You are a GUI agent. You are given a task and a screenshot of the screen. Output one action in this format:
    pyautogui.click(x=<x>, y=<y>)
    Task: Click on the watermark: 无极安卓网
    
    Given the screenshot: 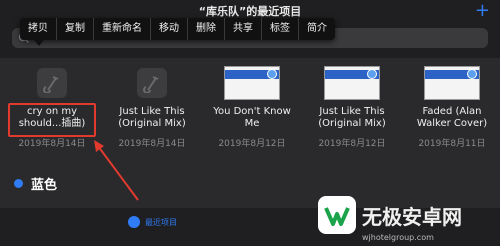 What is the action you would take?
    pyautogui.click(x=390, y=215)
    